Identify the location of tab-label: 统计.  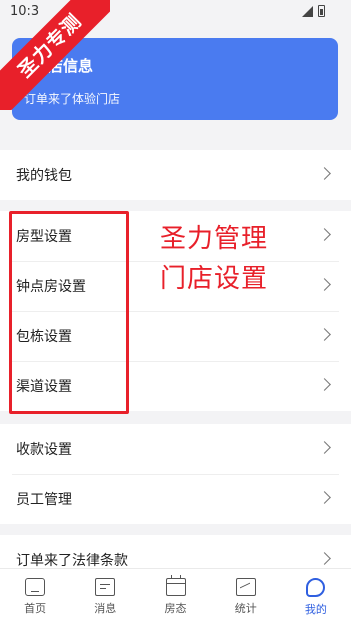
(245, 608).